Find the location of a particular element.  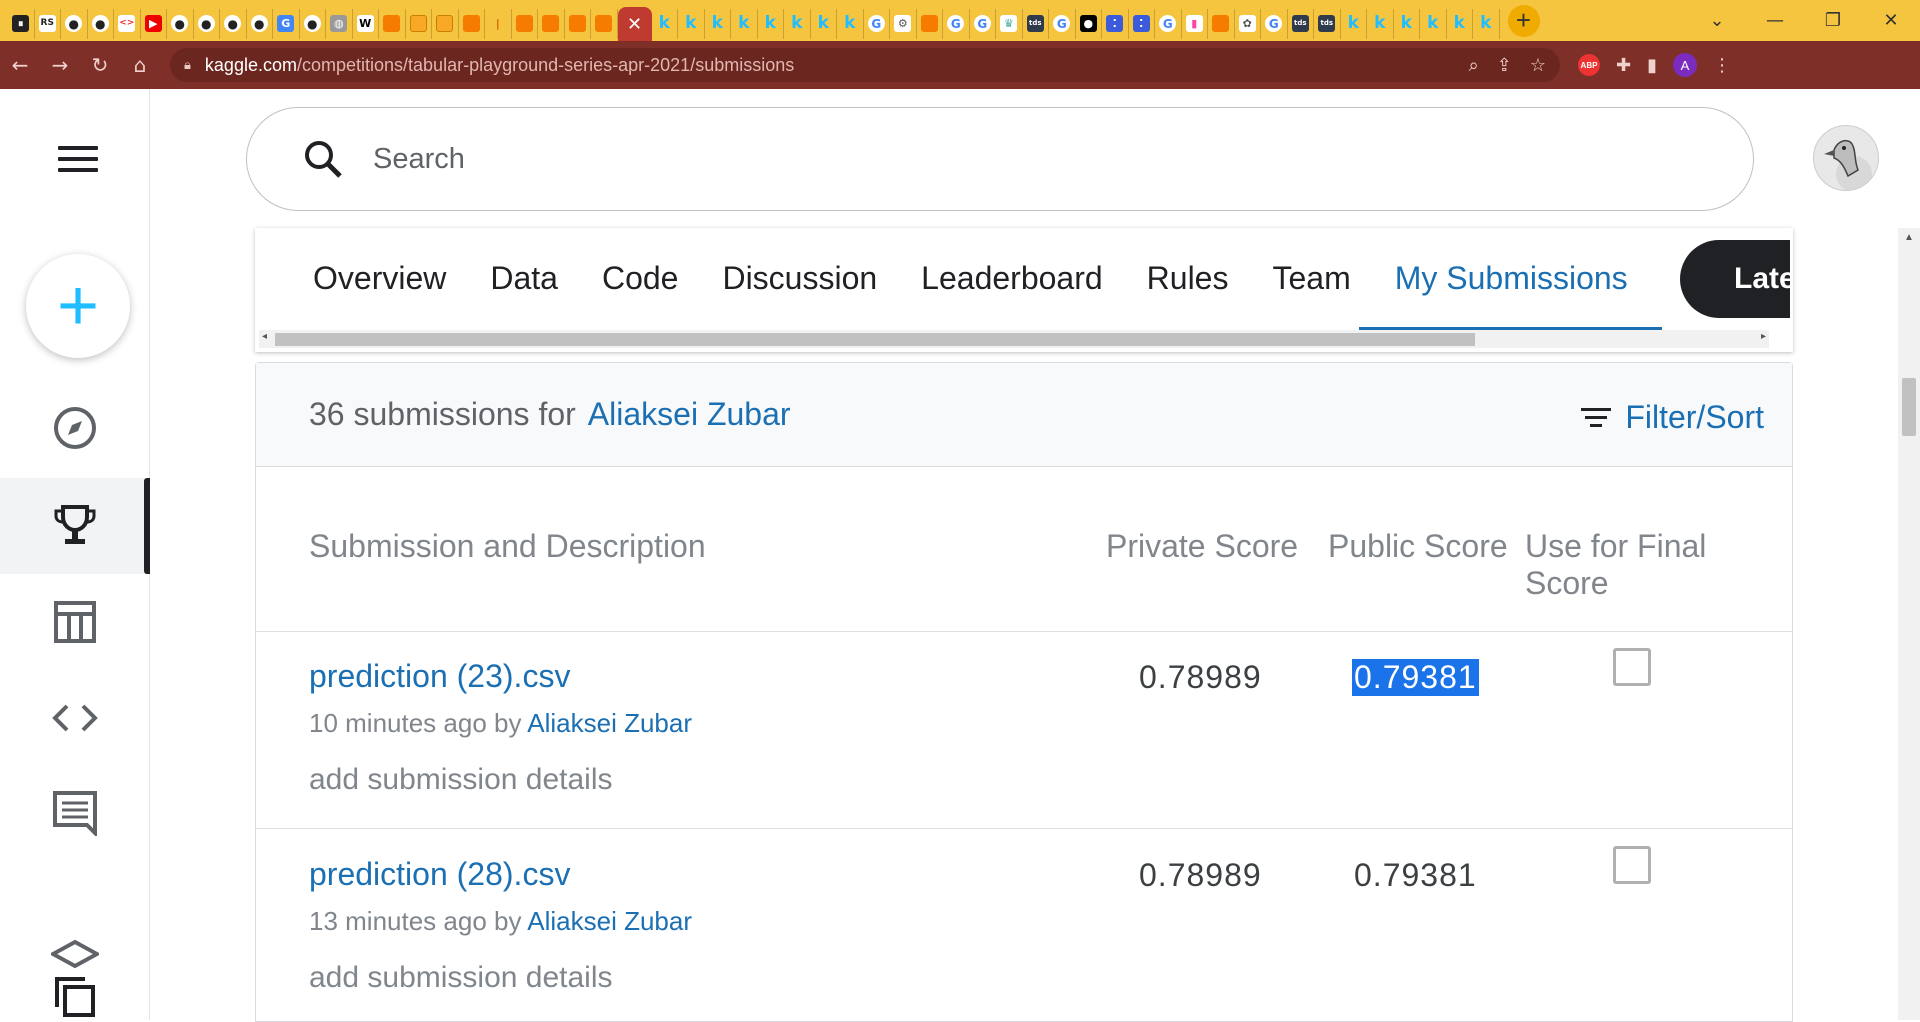

filter-sort-button: Filter/Sort is located at coordinates (1672, 417).